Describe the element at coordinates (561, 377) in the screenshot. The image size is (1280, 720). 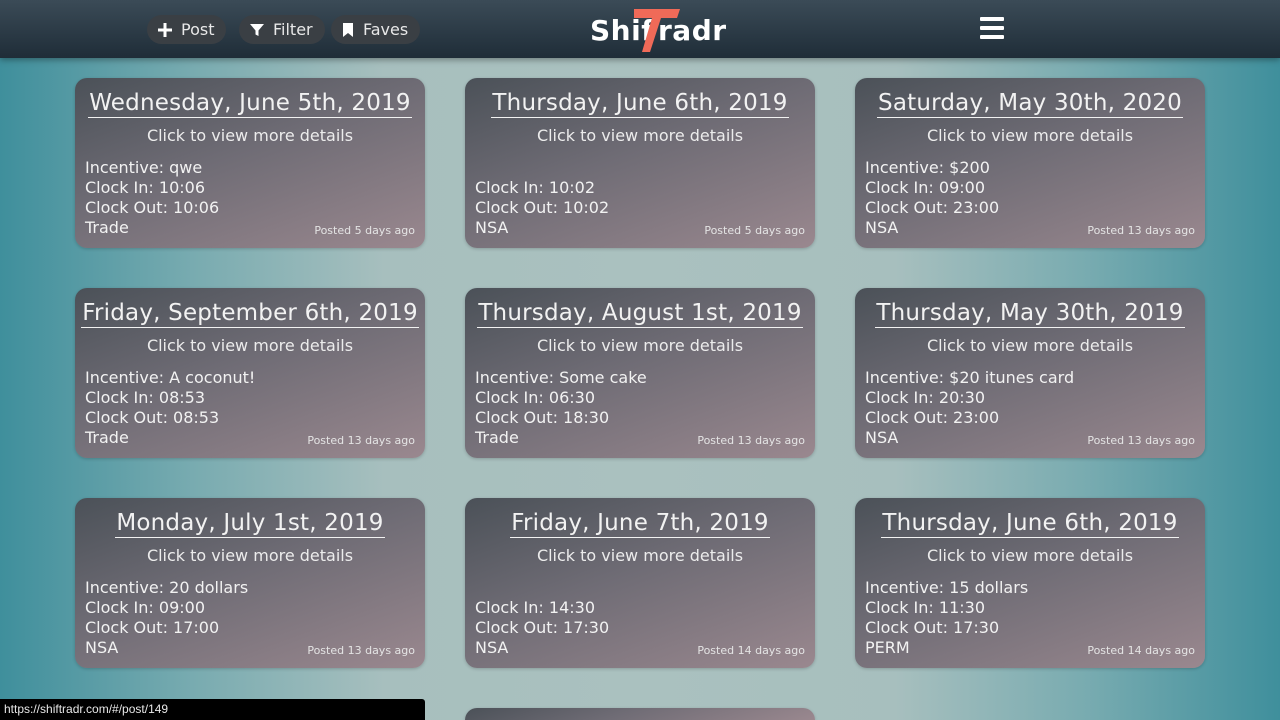
I see `incentive: Incentive: Some cake` at that location.